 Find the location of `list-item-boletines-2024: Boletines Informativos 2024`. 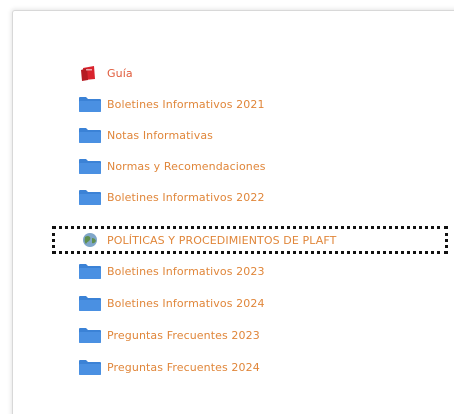

list-item-boletines-2024: Boletines Informativos 2024 is located at coordinates (171, 303).